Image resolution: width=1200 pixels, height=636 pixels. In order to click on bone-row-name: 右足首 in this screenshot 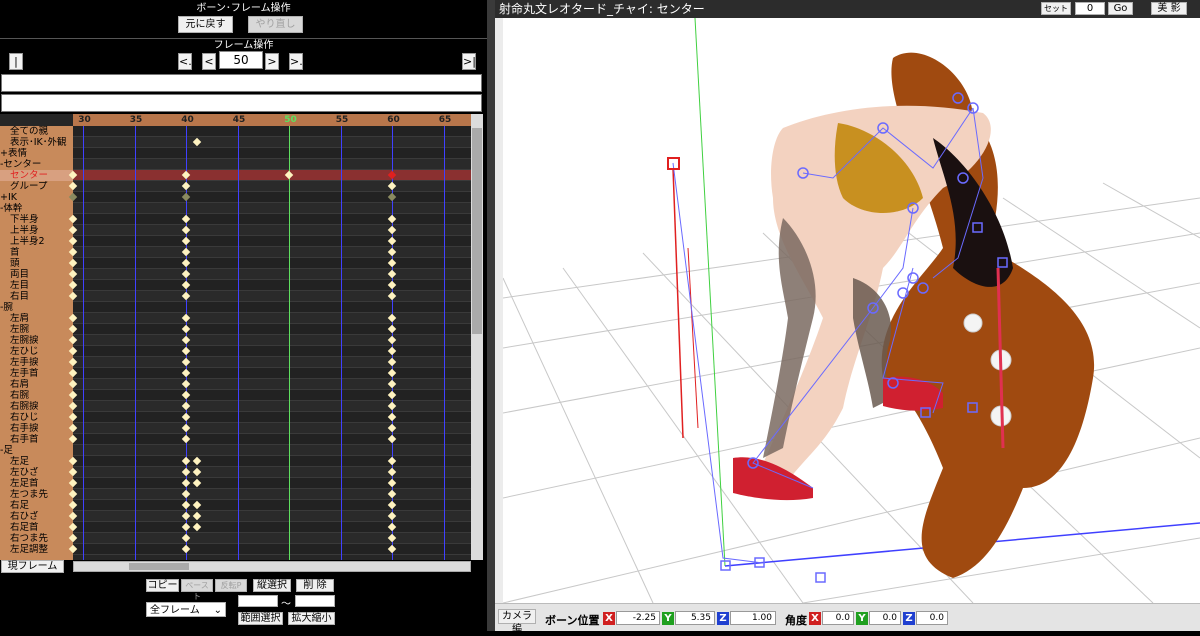, I will do `click(36, 527)`.